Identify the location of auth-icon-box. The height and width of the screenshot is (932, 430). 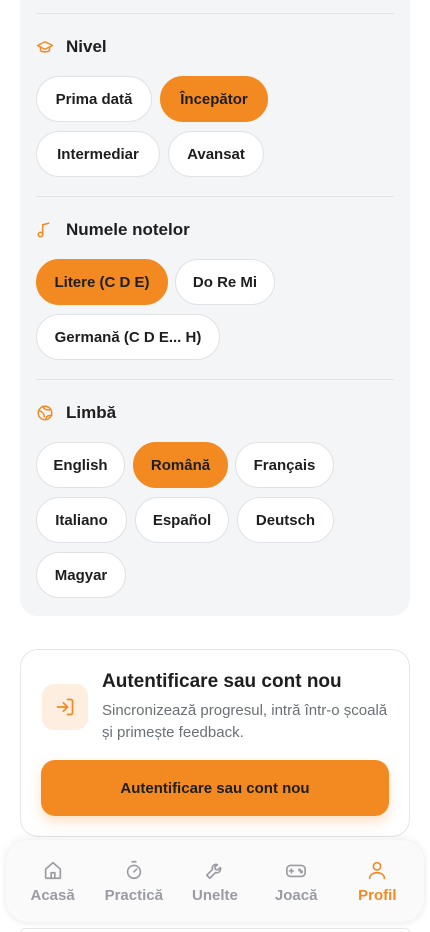
(65, 707).